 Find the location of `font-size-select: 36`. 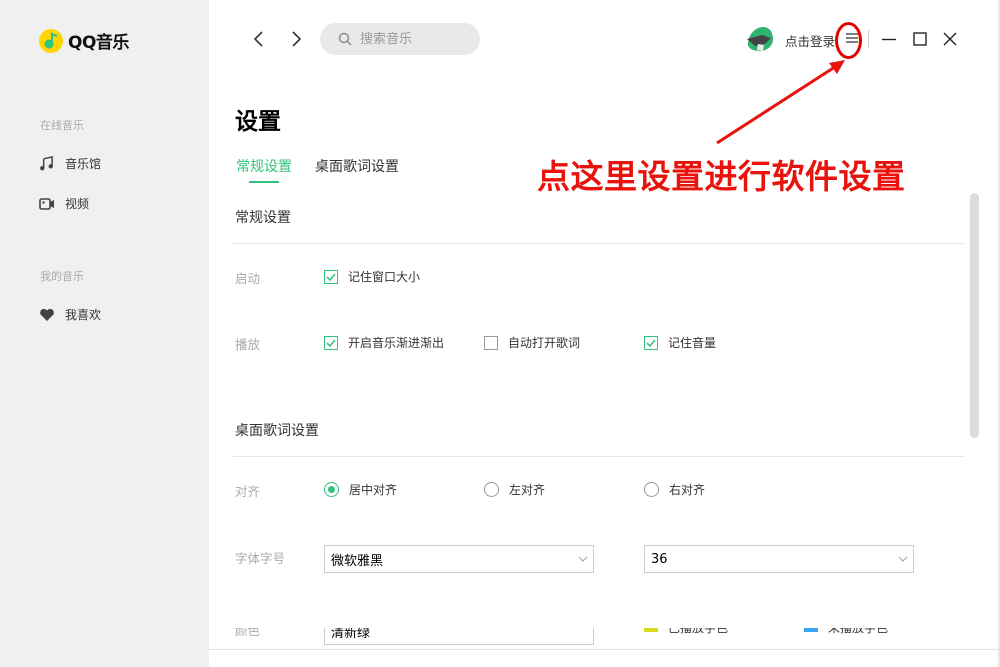

font-size-select: 36 is located at coordinates (779, 559).